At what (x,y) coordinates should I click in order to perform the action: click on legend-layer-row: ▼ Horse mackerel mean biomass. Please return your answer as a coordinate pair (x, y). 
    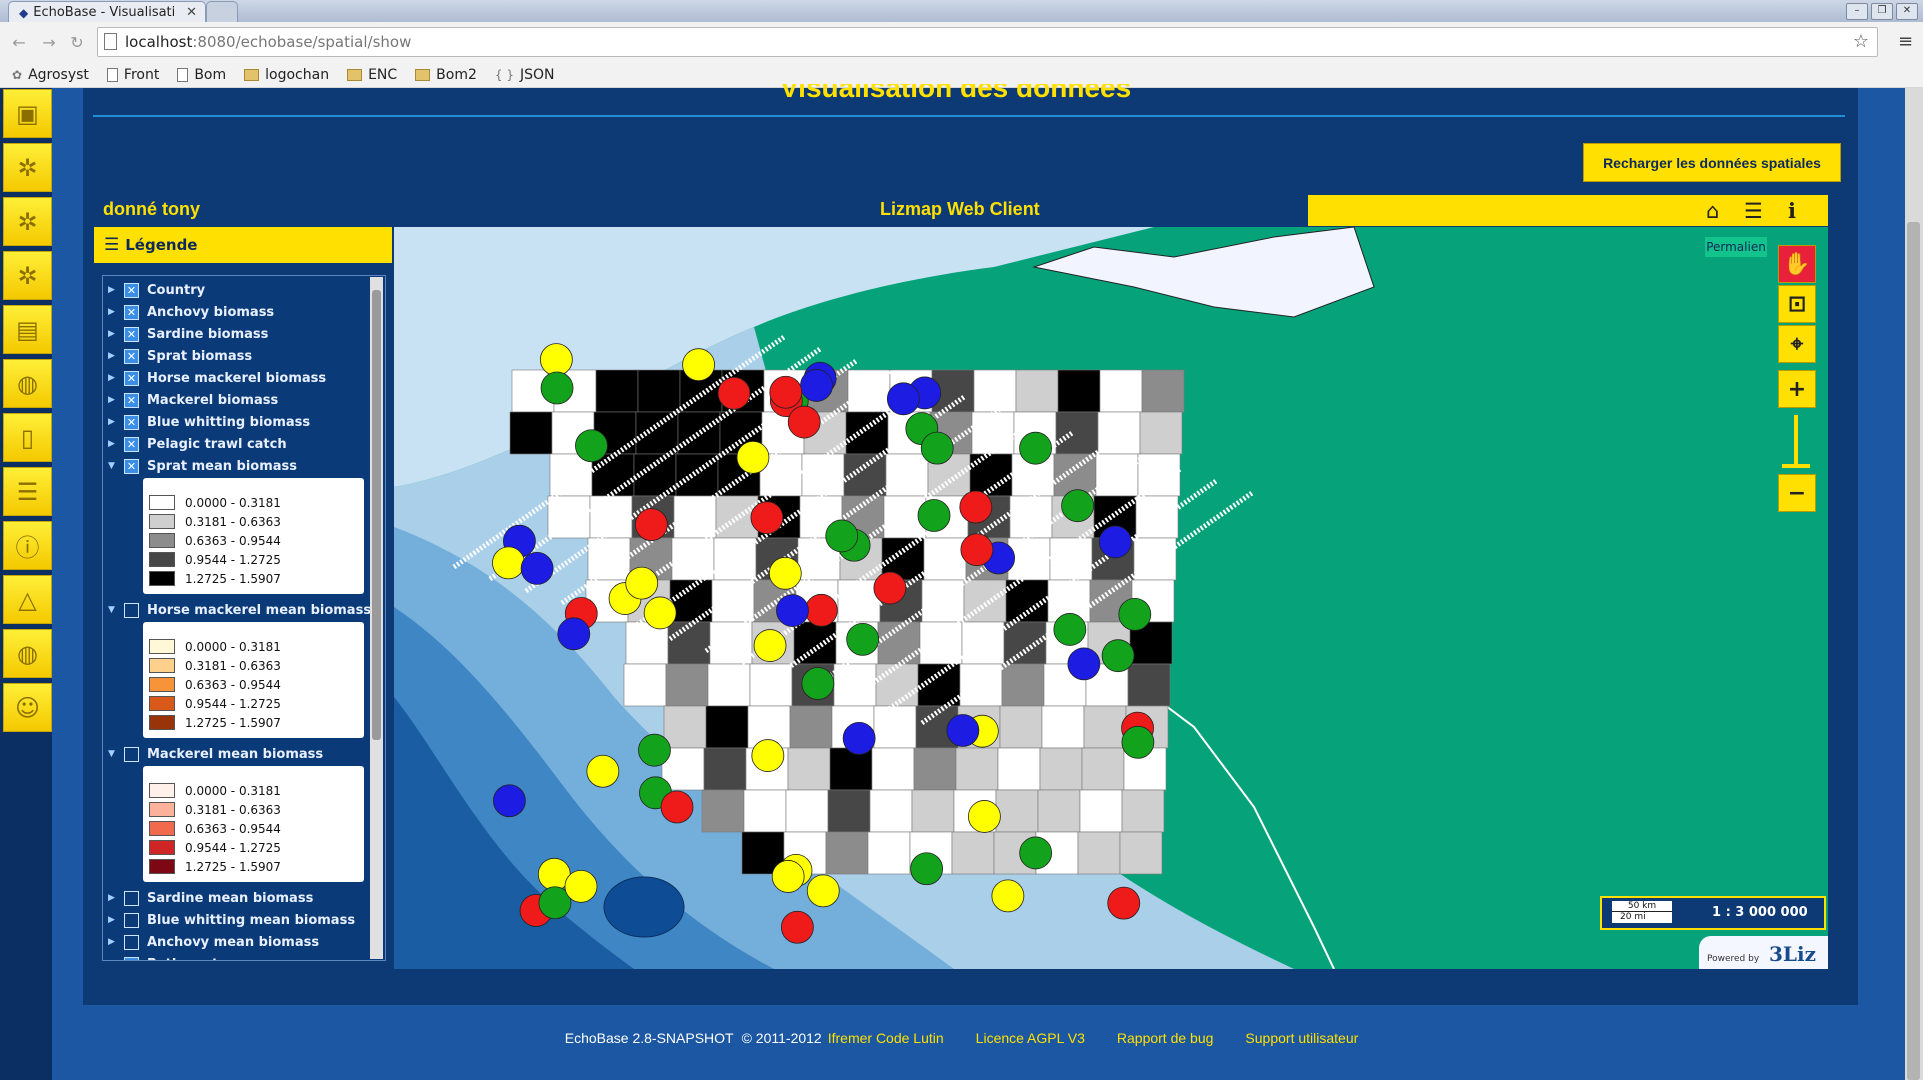
    Looking at the image, I should click on (237, 610).